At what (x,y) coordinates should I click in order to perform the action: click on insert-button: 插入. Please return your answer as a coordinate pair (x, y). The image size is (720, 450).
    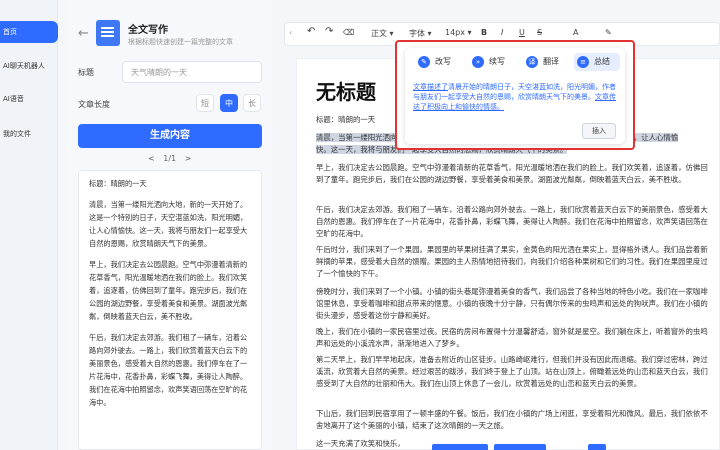
    Looking at the image, I should click on (599, 131).